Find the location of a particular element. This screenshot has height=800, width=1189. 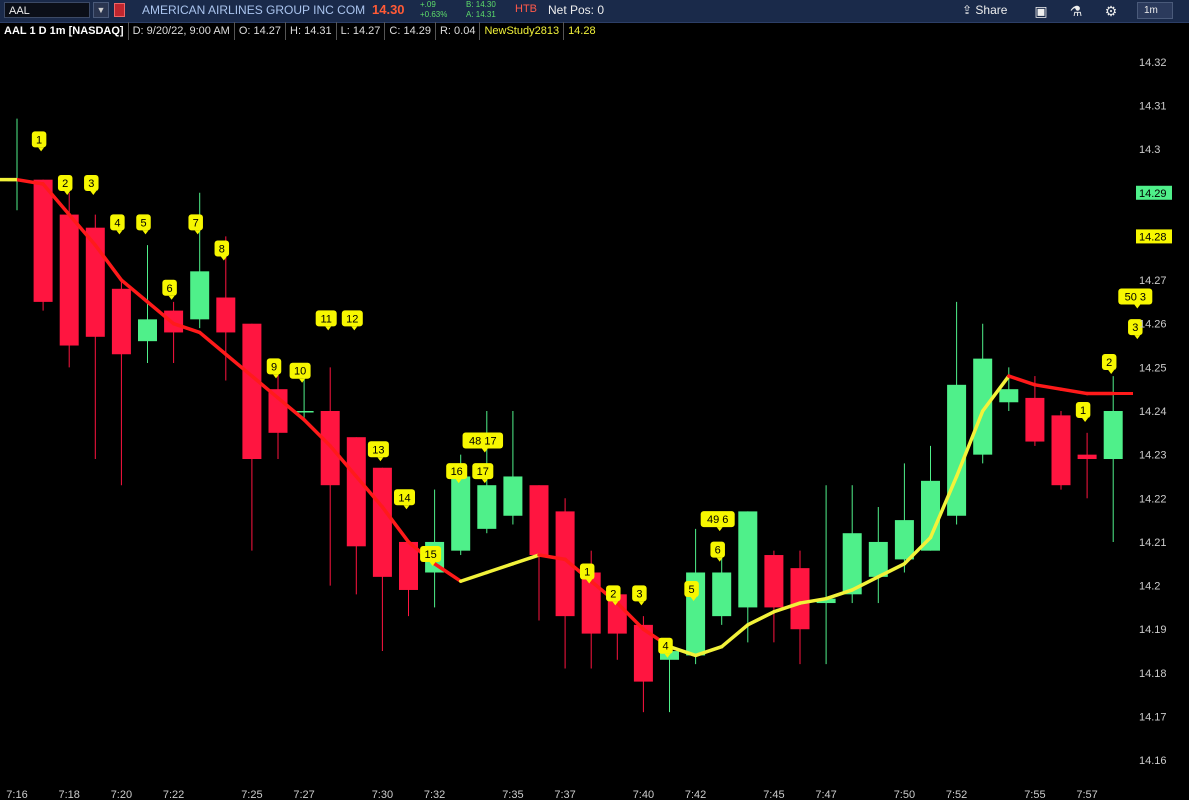

signal-marker-label: 15 is located at coordinates (430, 555).